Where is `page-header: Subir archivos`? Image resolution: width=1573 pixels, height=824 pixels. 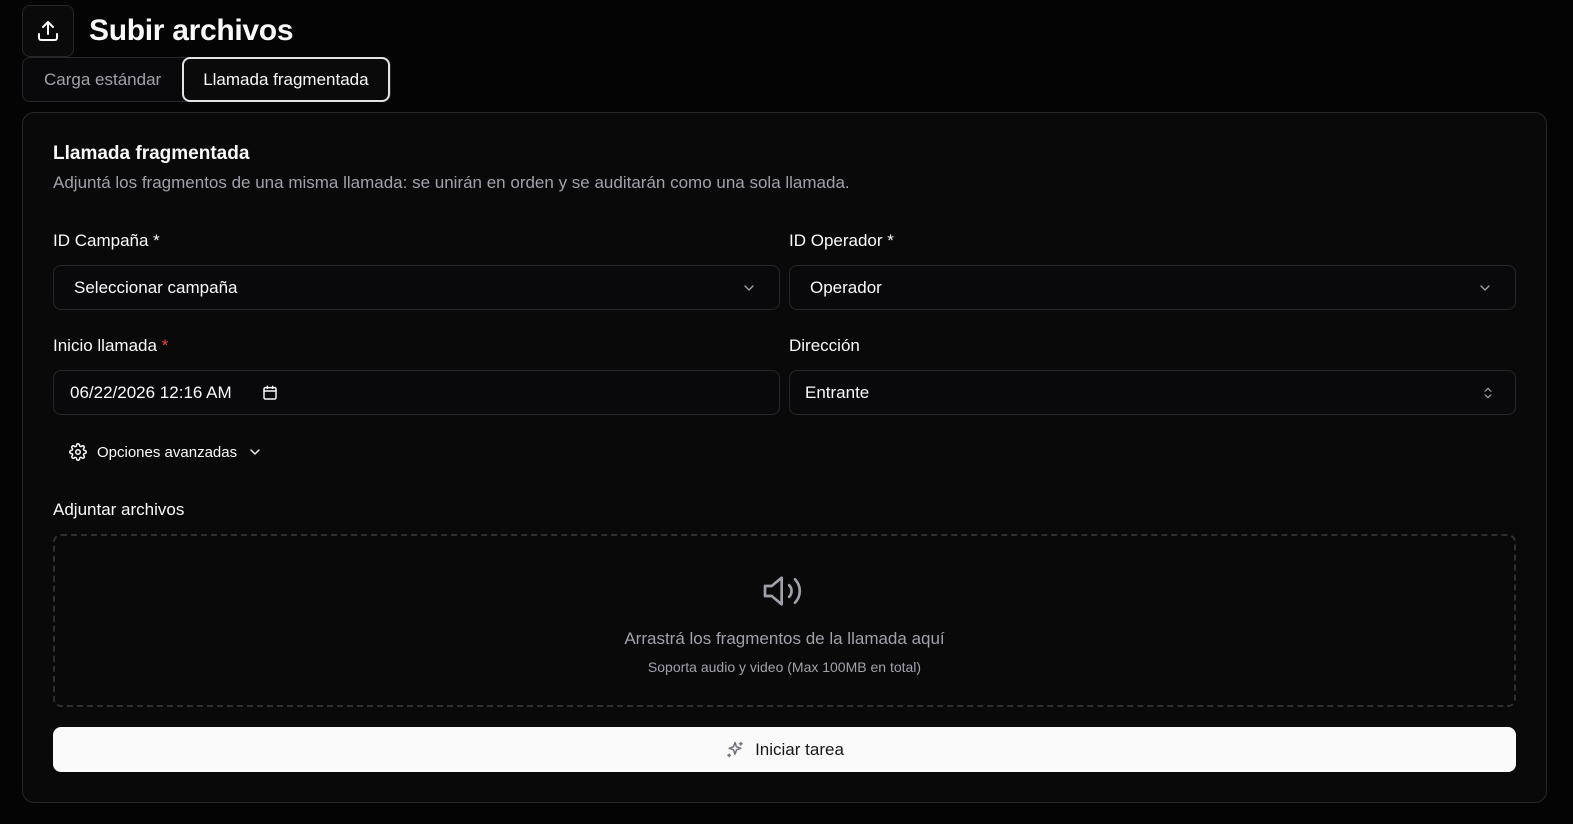
page-header: Subir archivos is located at coordinates (158, 31).